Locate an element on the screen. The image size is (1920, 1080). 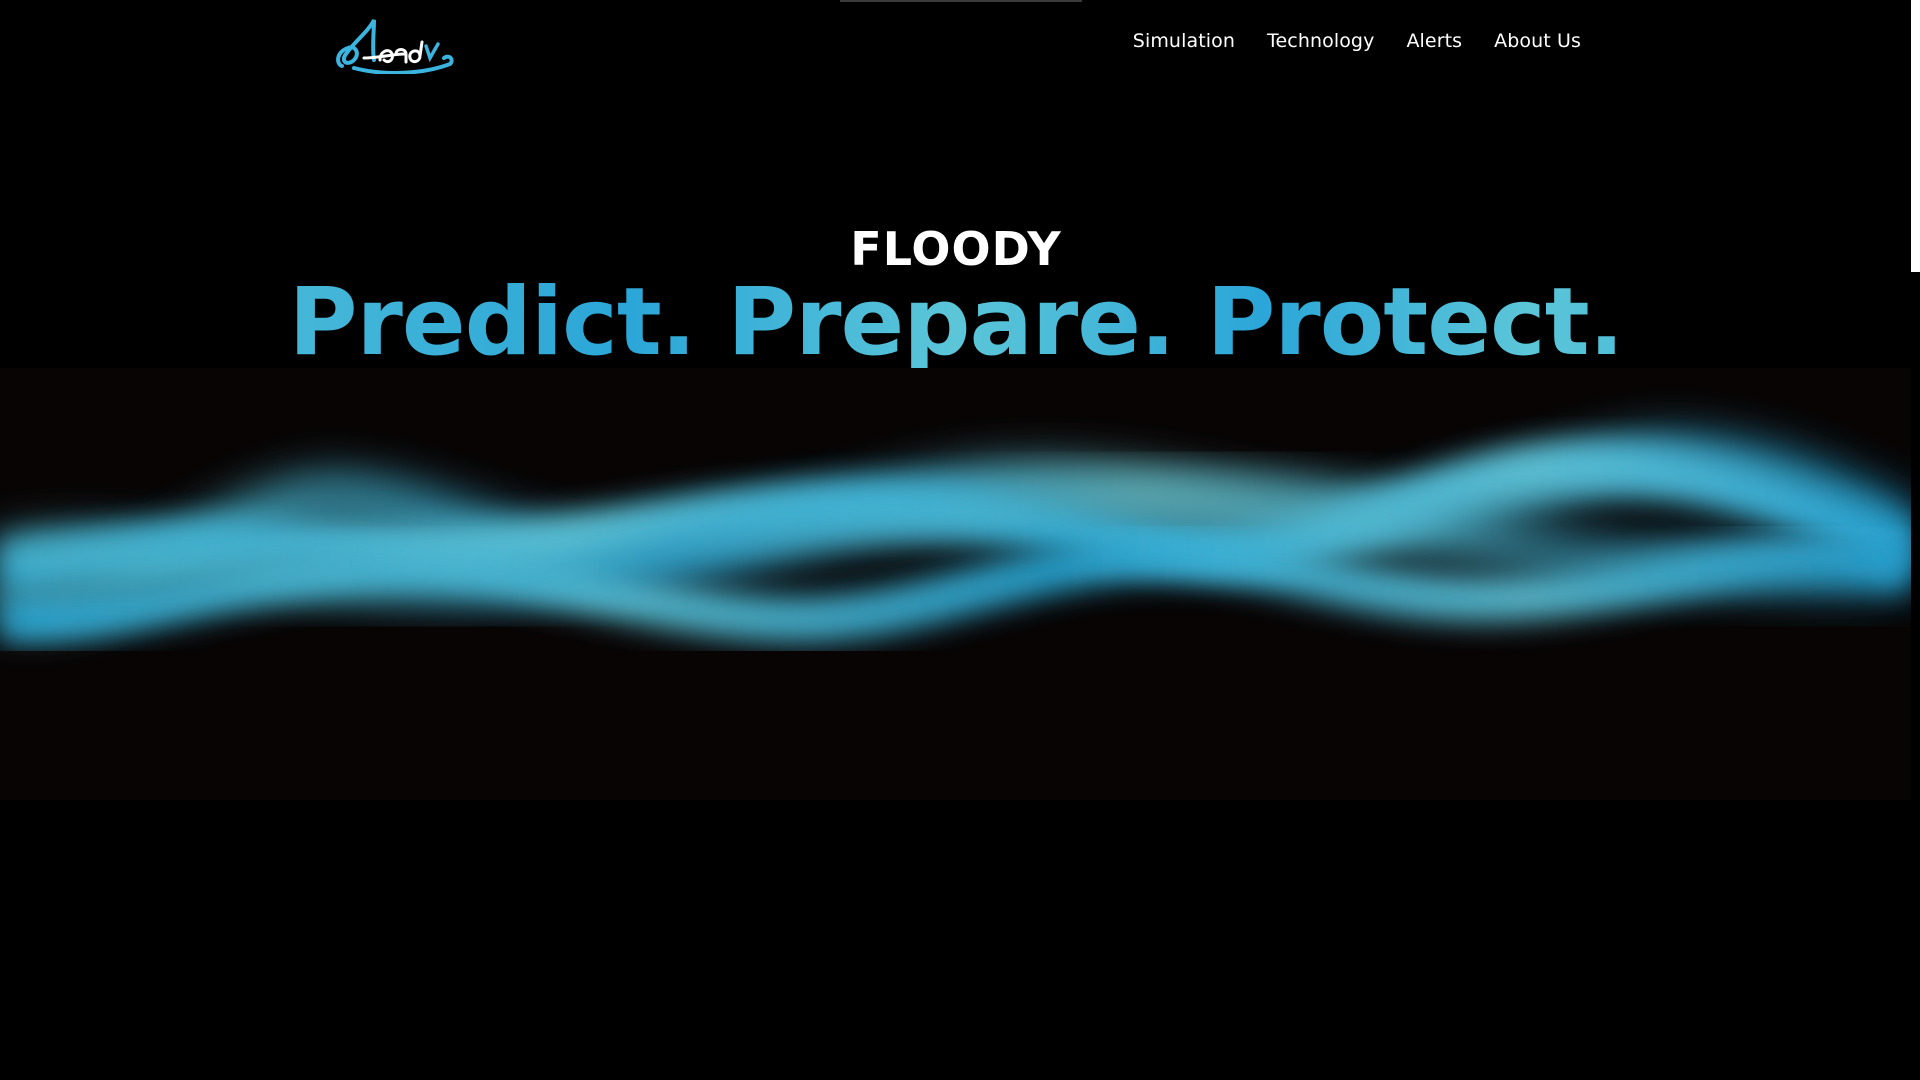
floody-logo-link is located at coordinates (398, 44).